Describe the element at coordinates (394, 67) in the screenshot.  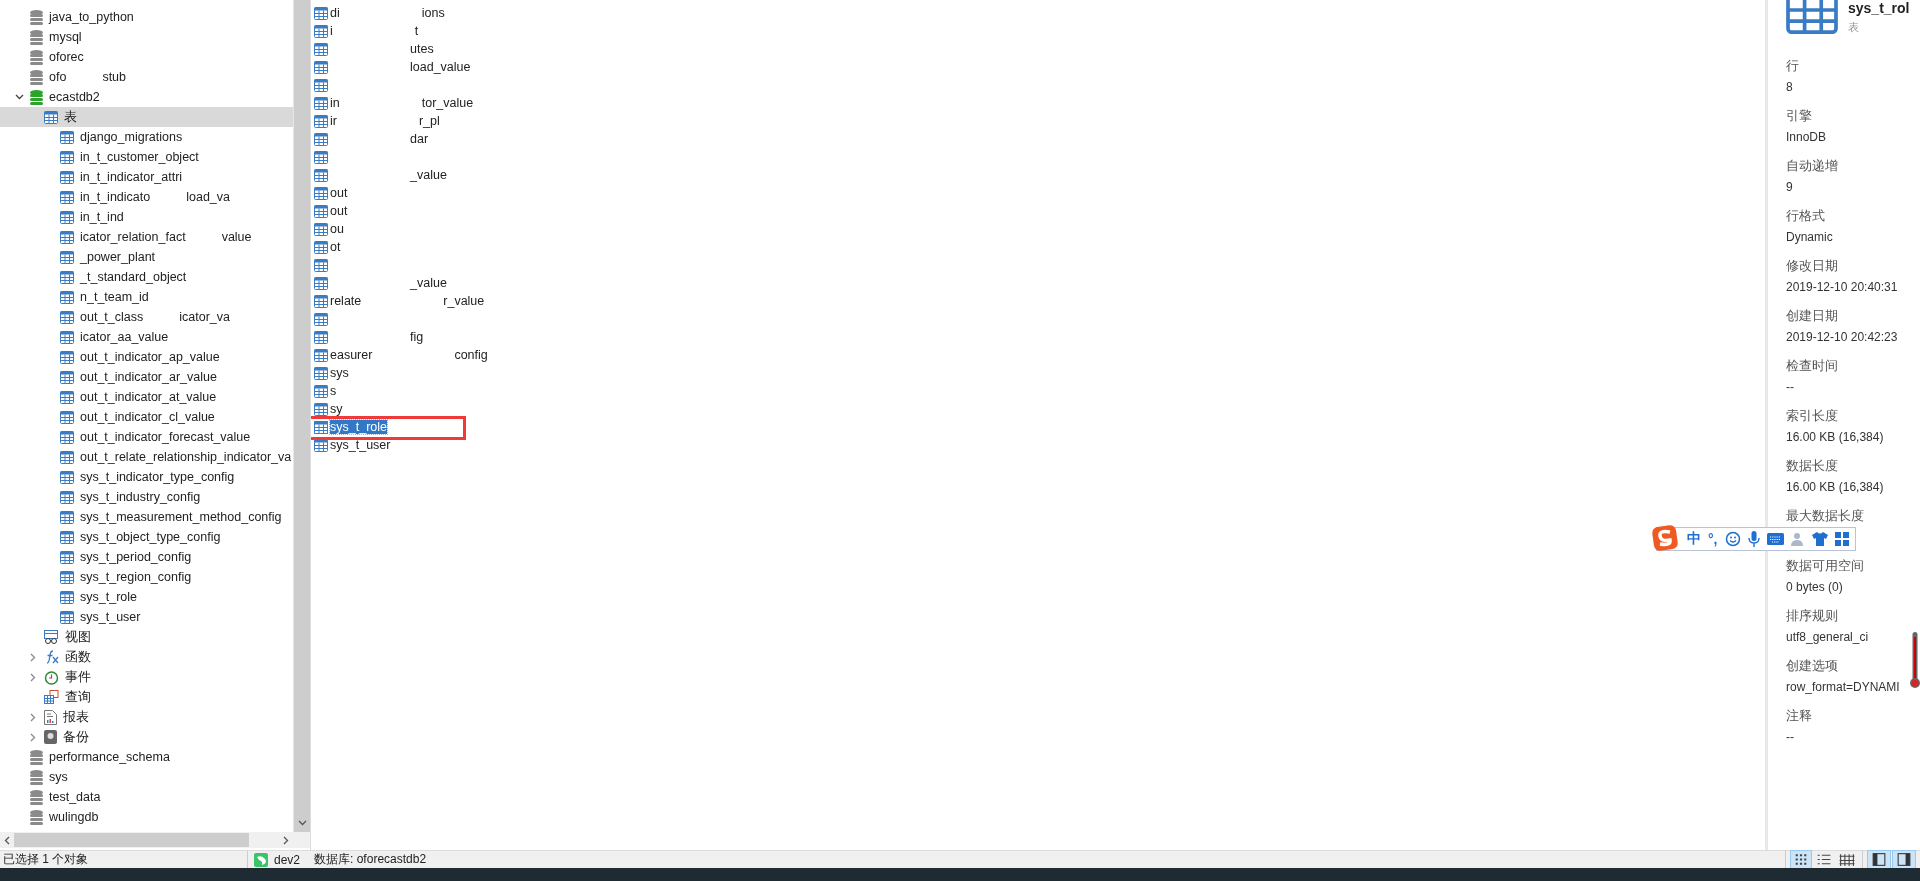
I see `table-item: load_value` at that location.